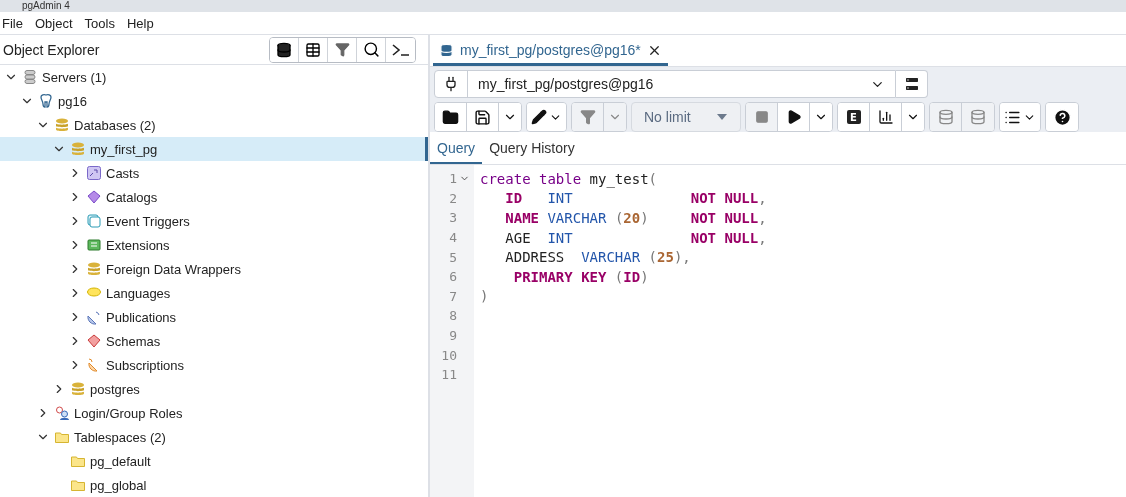  What do you see at coordinates (539, 117) in the screenshot?
I see `pencil-icon` at bounding box center [539, 117].